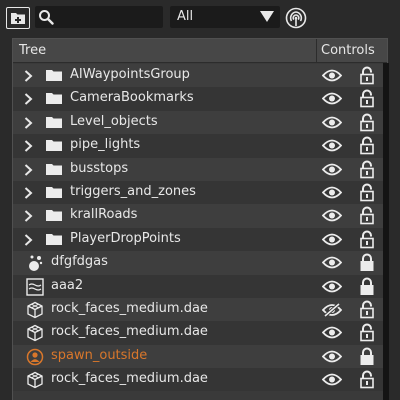  What do you see at coordinates (348, 50) in the screenshot?
I see `controls-column-header: Controls` at bounding box center [348, 50].